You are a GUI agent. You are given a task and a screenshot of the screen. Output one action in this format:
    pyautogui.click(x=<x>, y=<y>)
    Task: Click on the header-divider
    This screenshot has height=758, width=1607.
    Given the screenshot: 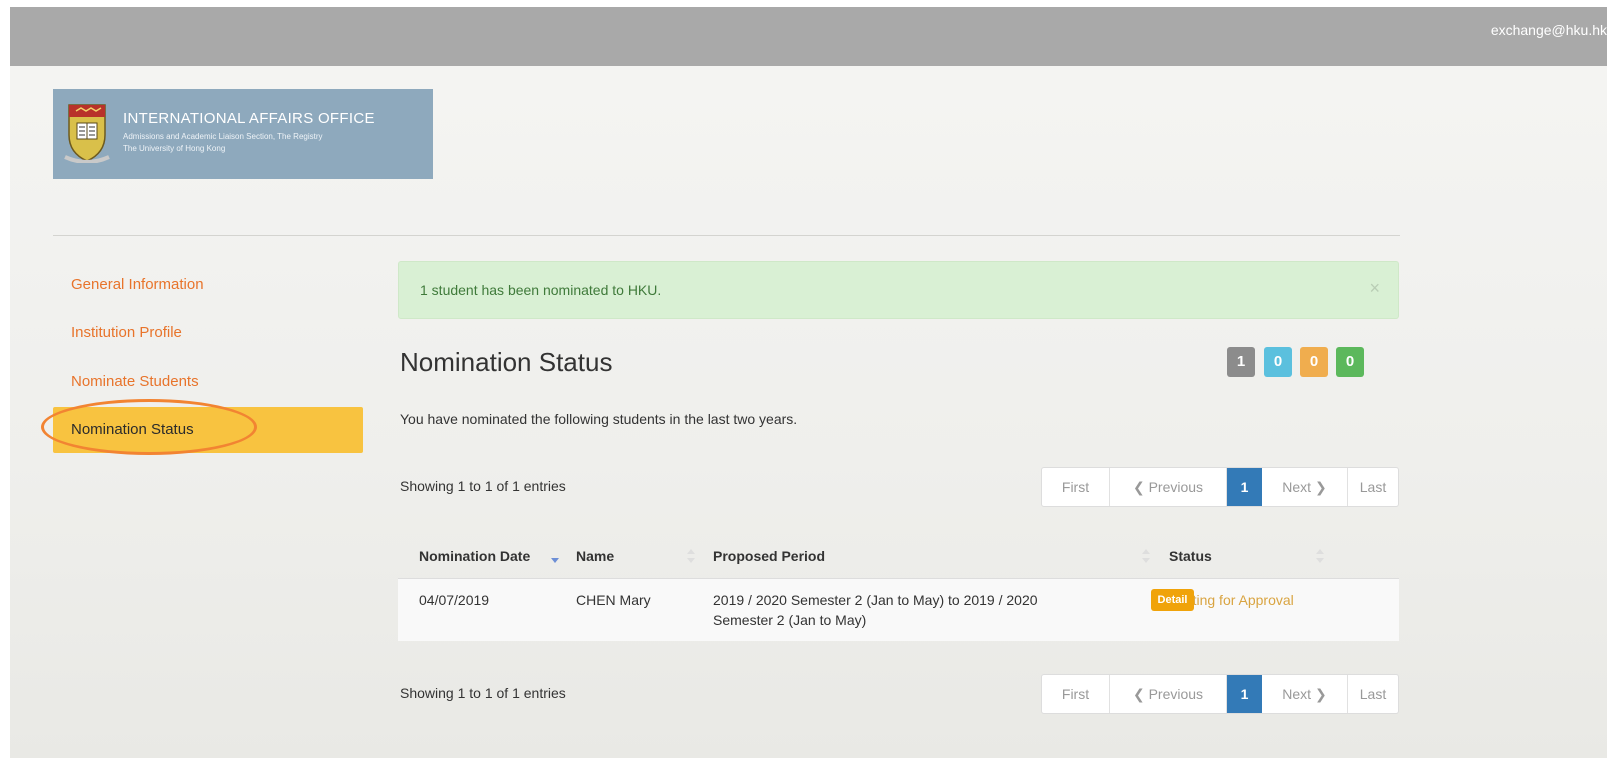 What is the action you would take?
    pyautogui.click(x=726, y=235)
    